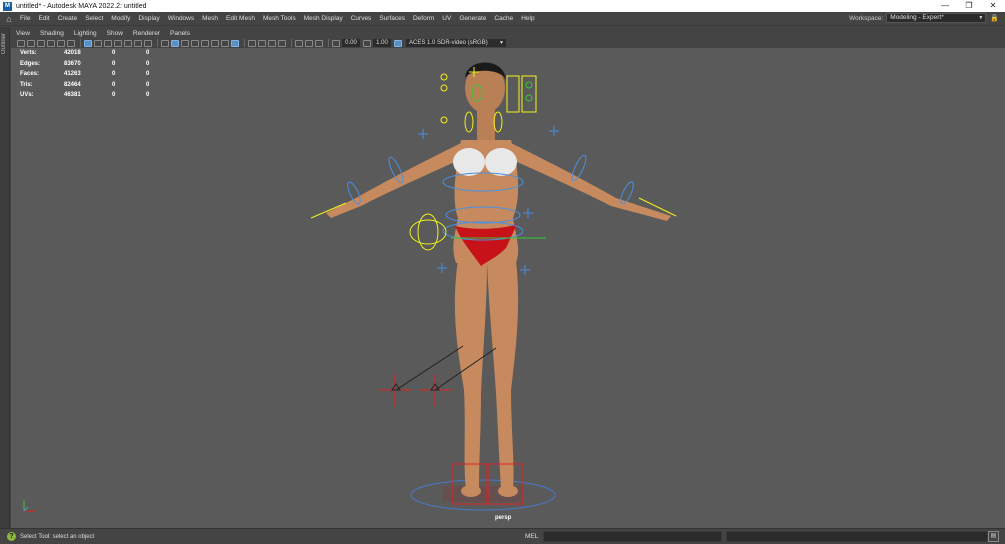 The width and height of the screenshot is (1005, 544). Describe the element at coordinates (115, 33) in the screenshot. I see `panel-menu-show: Show` at that location.